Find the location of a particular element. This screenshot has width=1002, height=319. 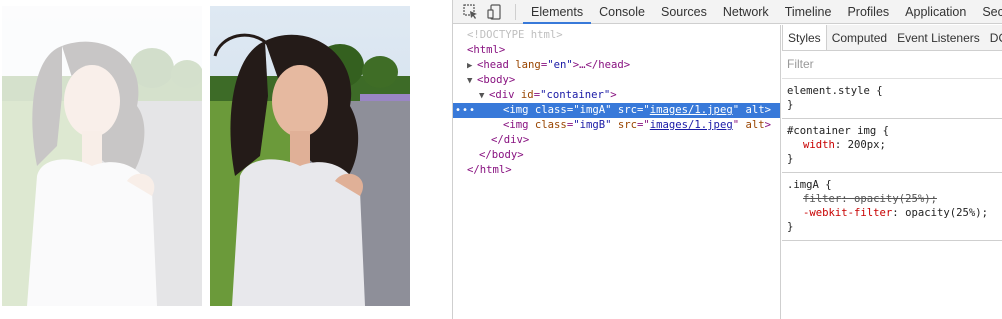

tab-security: Securit is located at coordinates (988, 12).